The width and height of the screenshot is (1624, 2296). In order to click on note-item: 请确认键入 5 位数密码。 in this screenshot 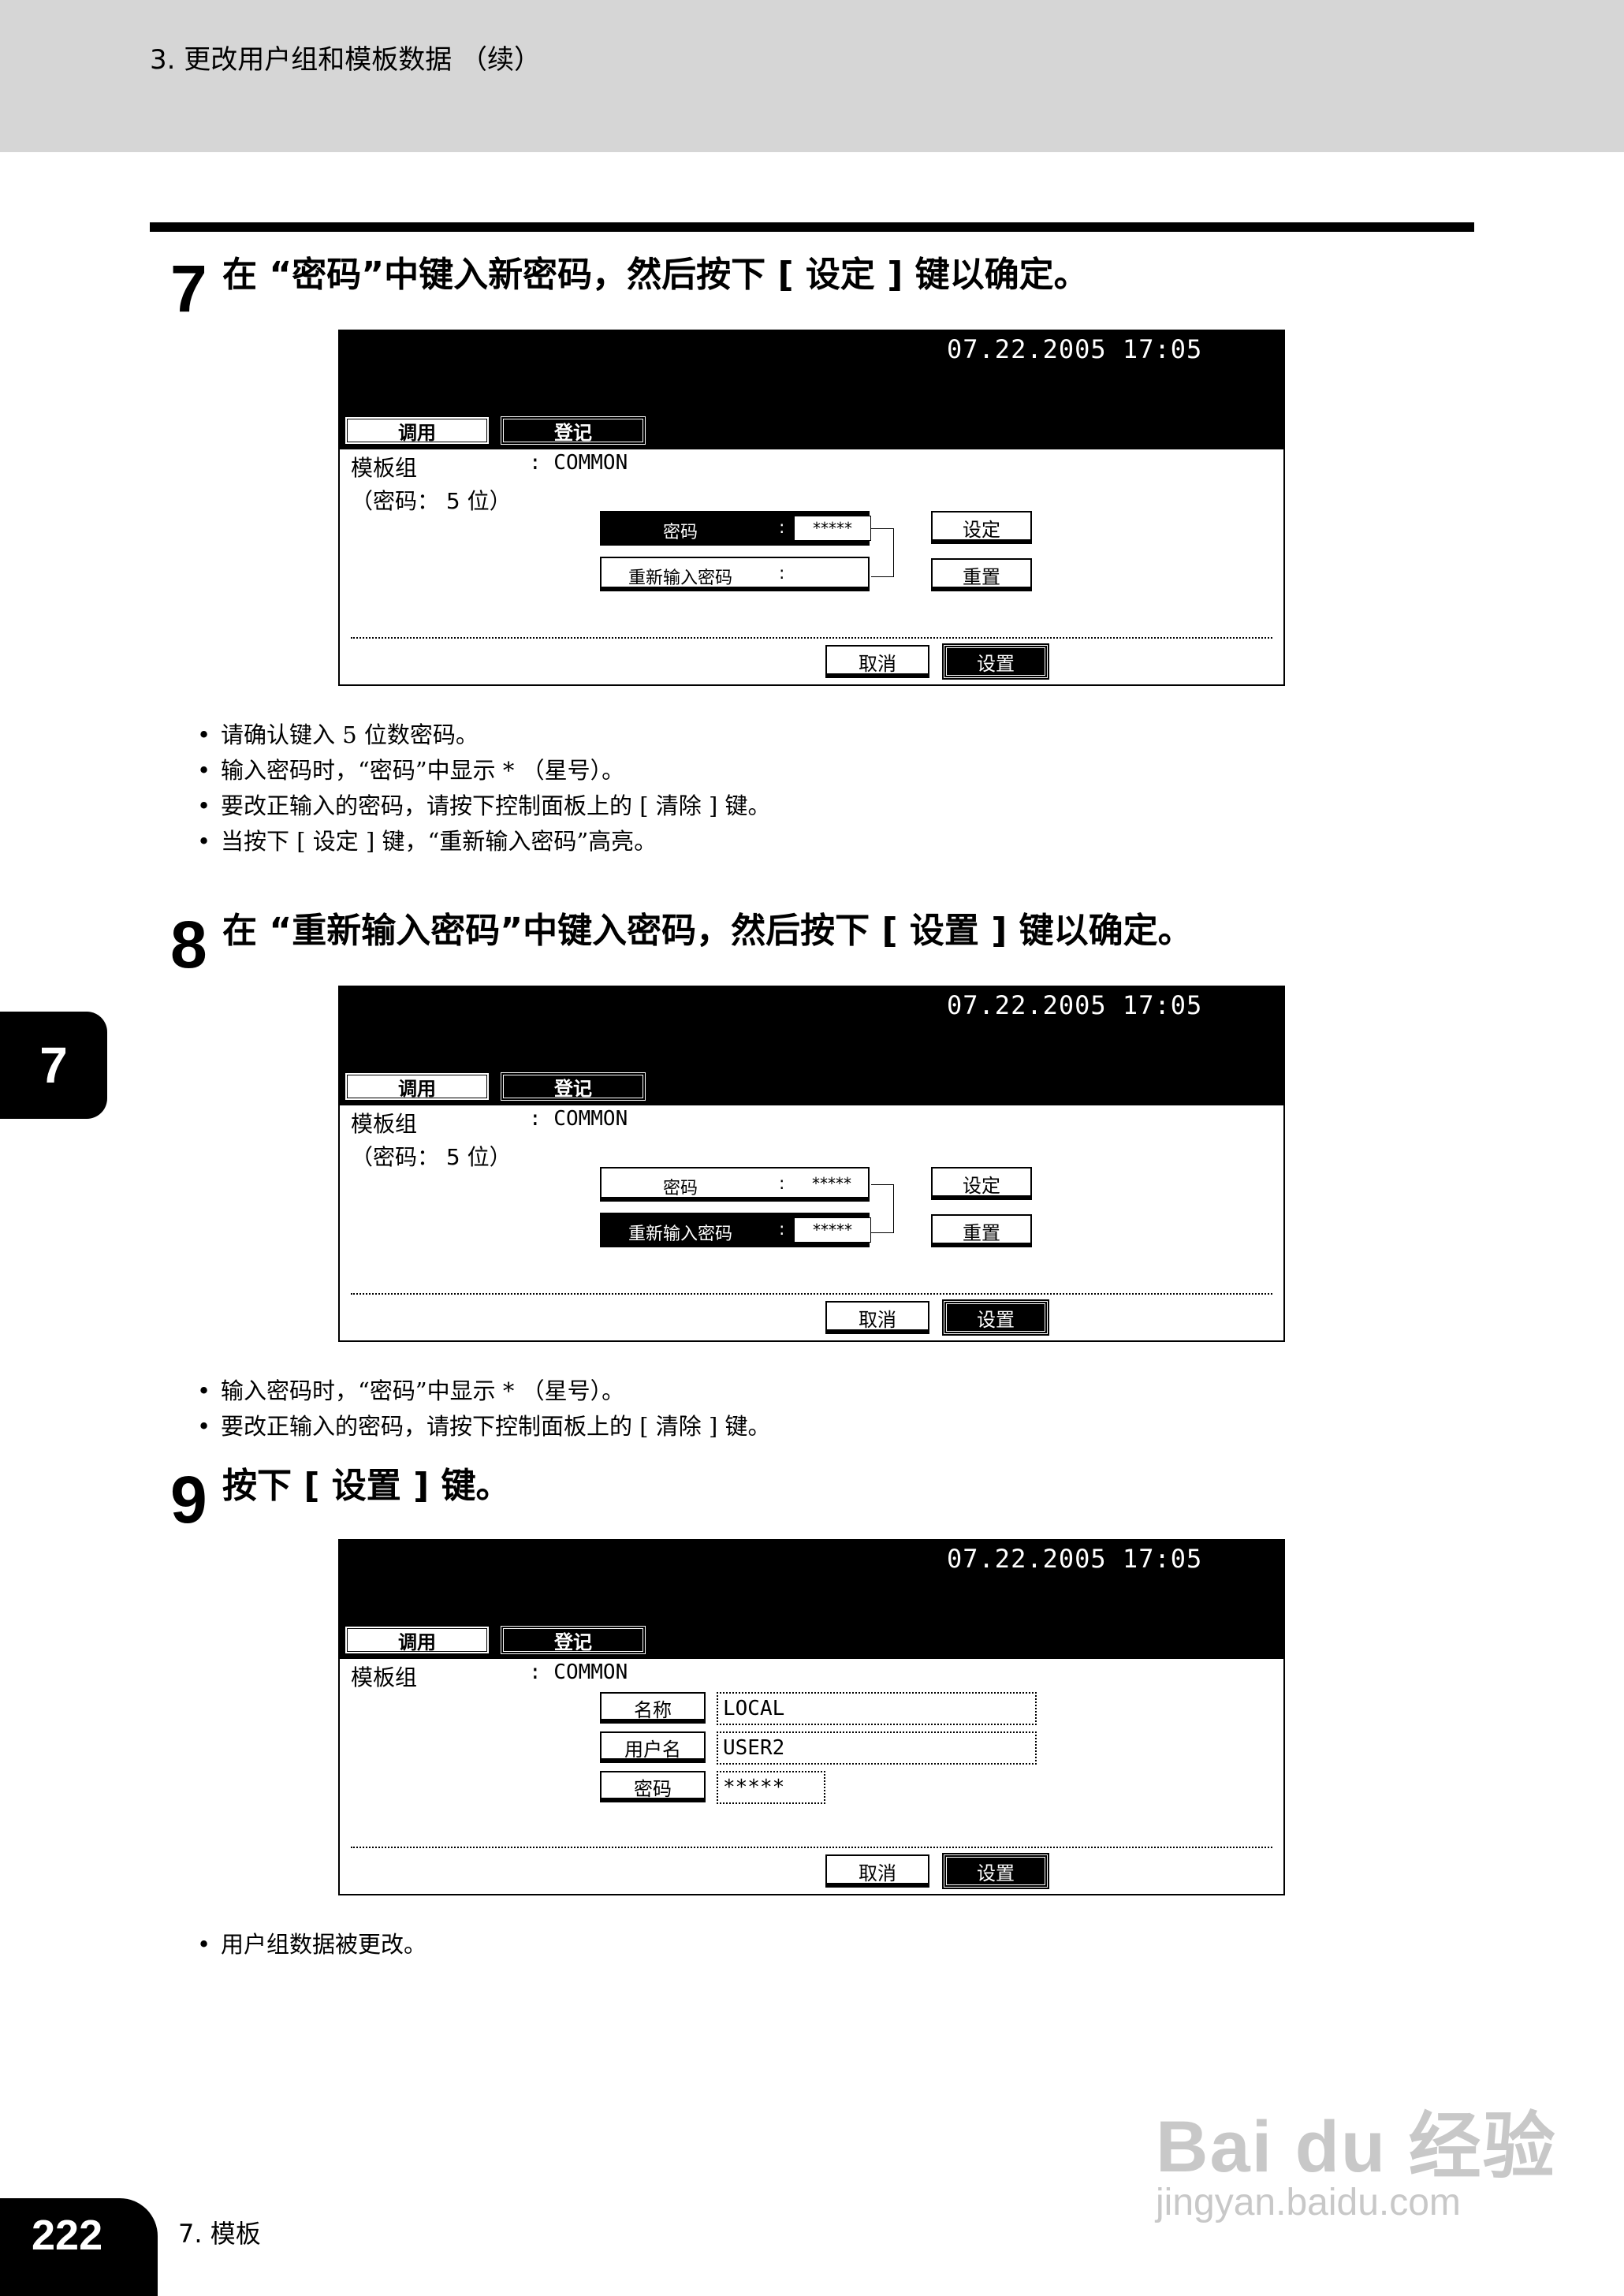, I will do `click(484, 735)`.